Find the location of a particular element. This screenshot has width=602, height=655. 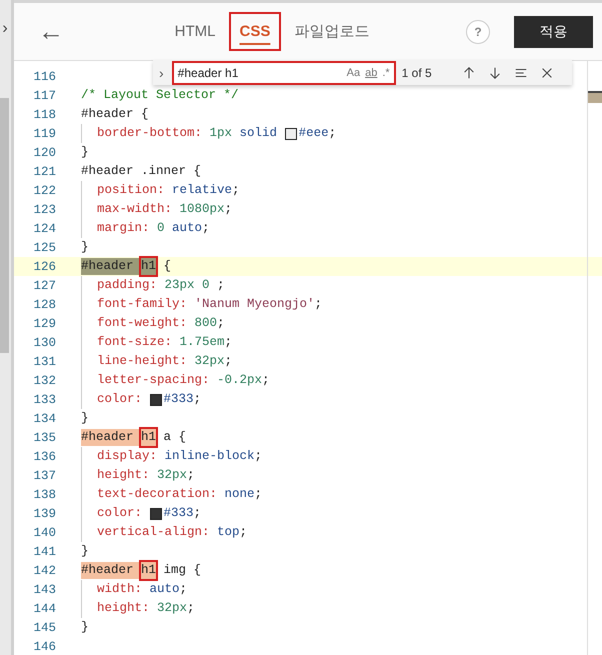

css-selector: img { is located at coordinates (182, 570).